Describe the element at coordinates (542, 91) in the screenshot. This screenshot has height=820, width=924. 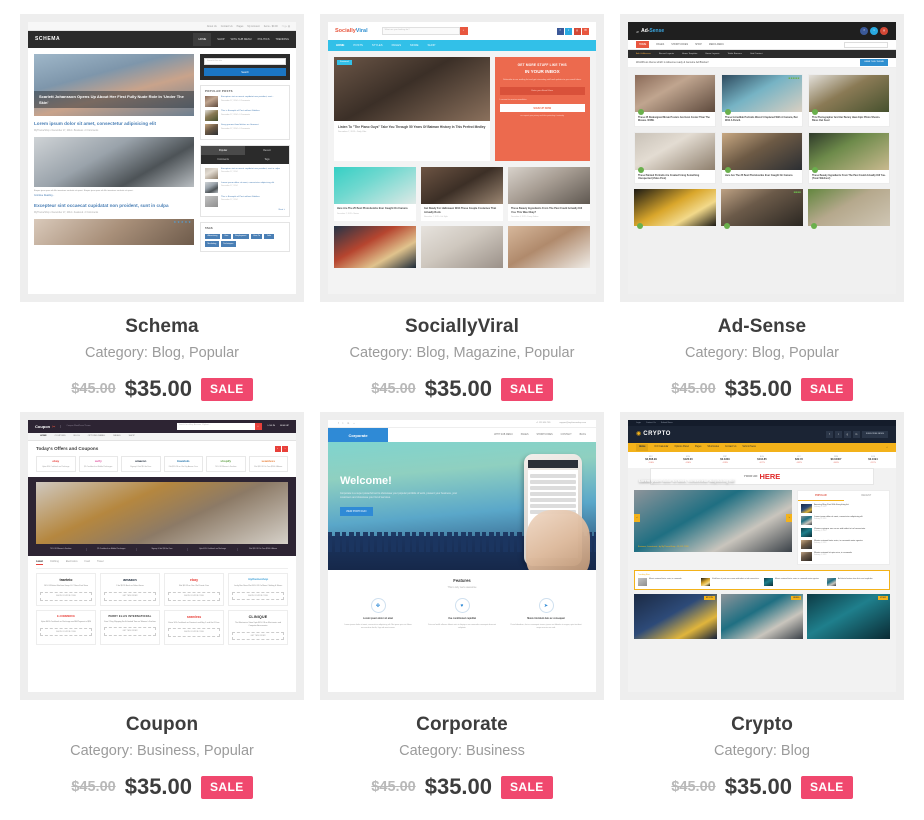
I see `sv-optin-email-input: Enter your Email Here` at that location.